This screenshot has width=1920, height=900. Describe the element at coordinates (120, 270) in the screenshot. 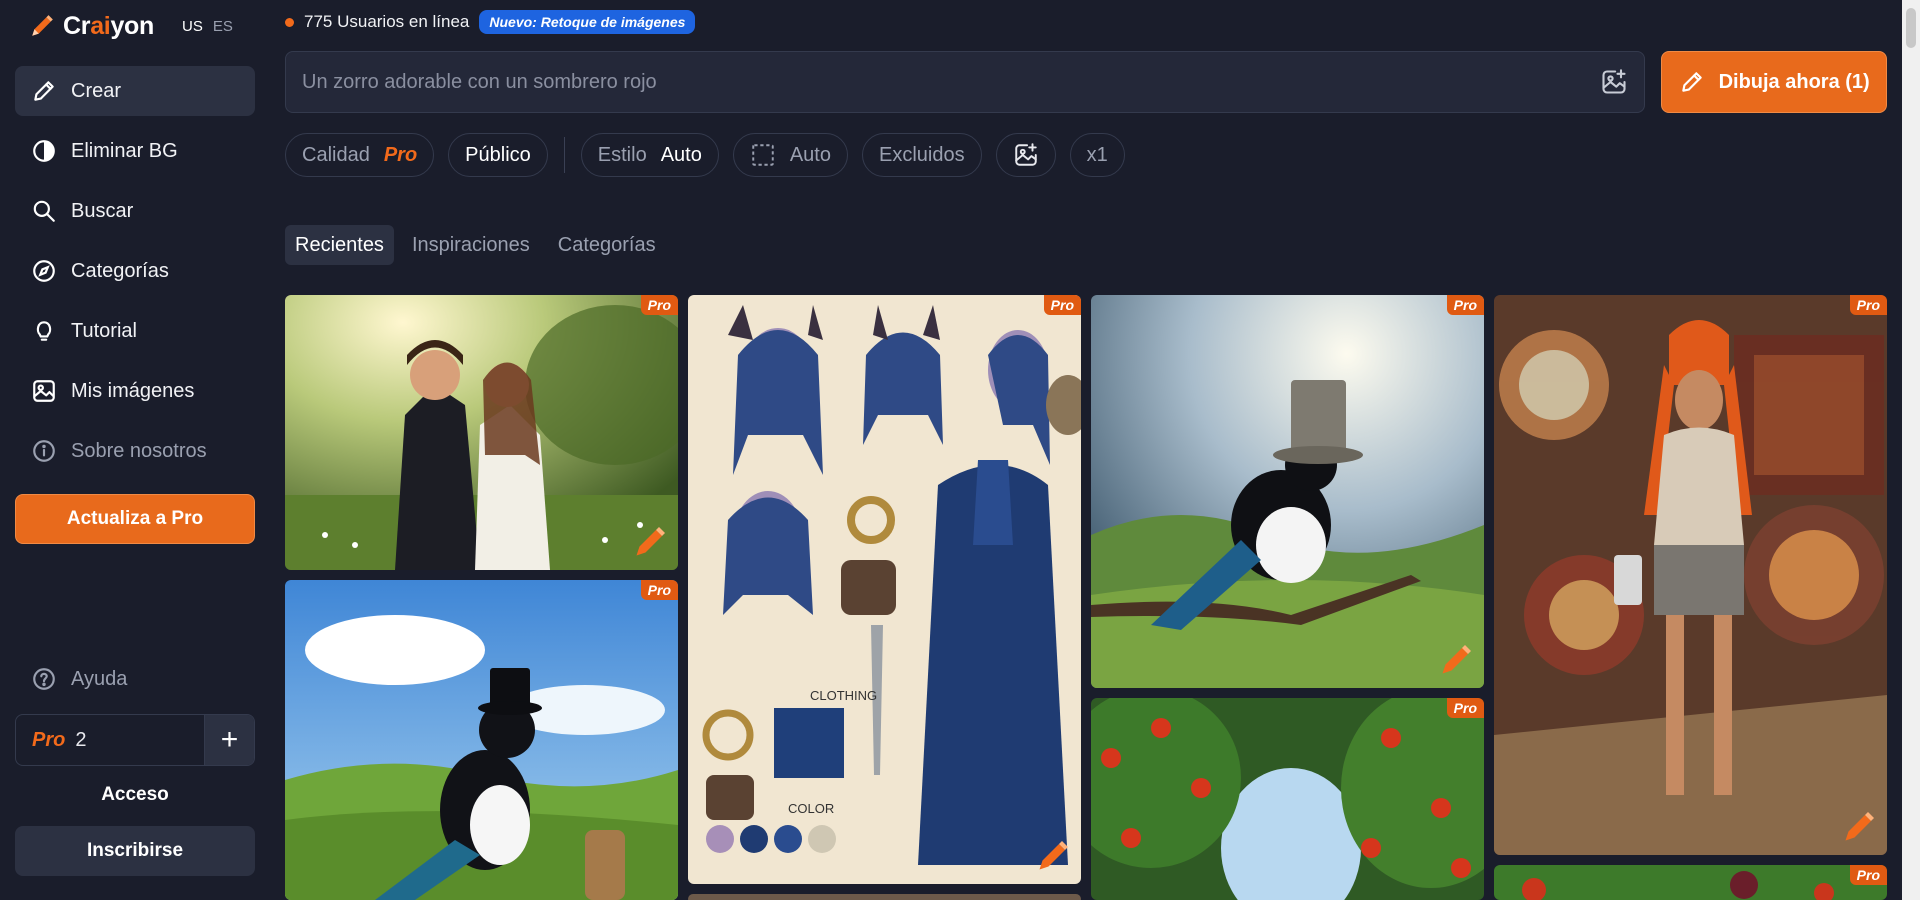

I see `sidebar-item-label: Categorías` at that location.